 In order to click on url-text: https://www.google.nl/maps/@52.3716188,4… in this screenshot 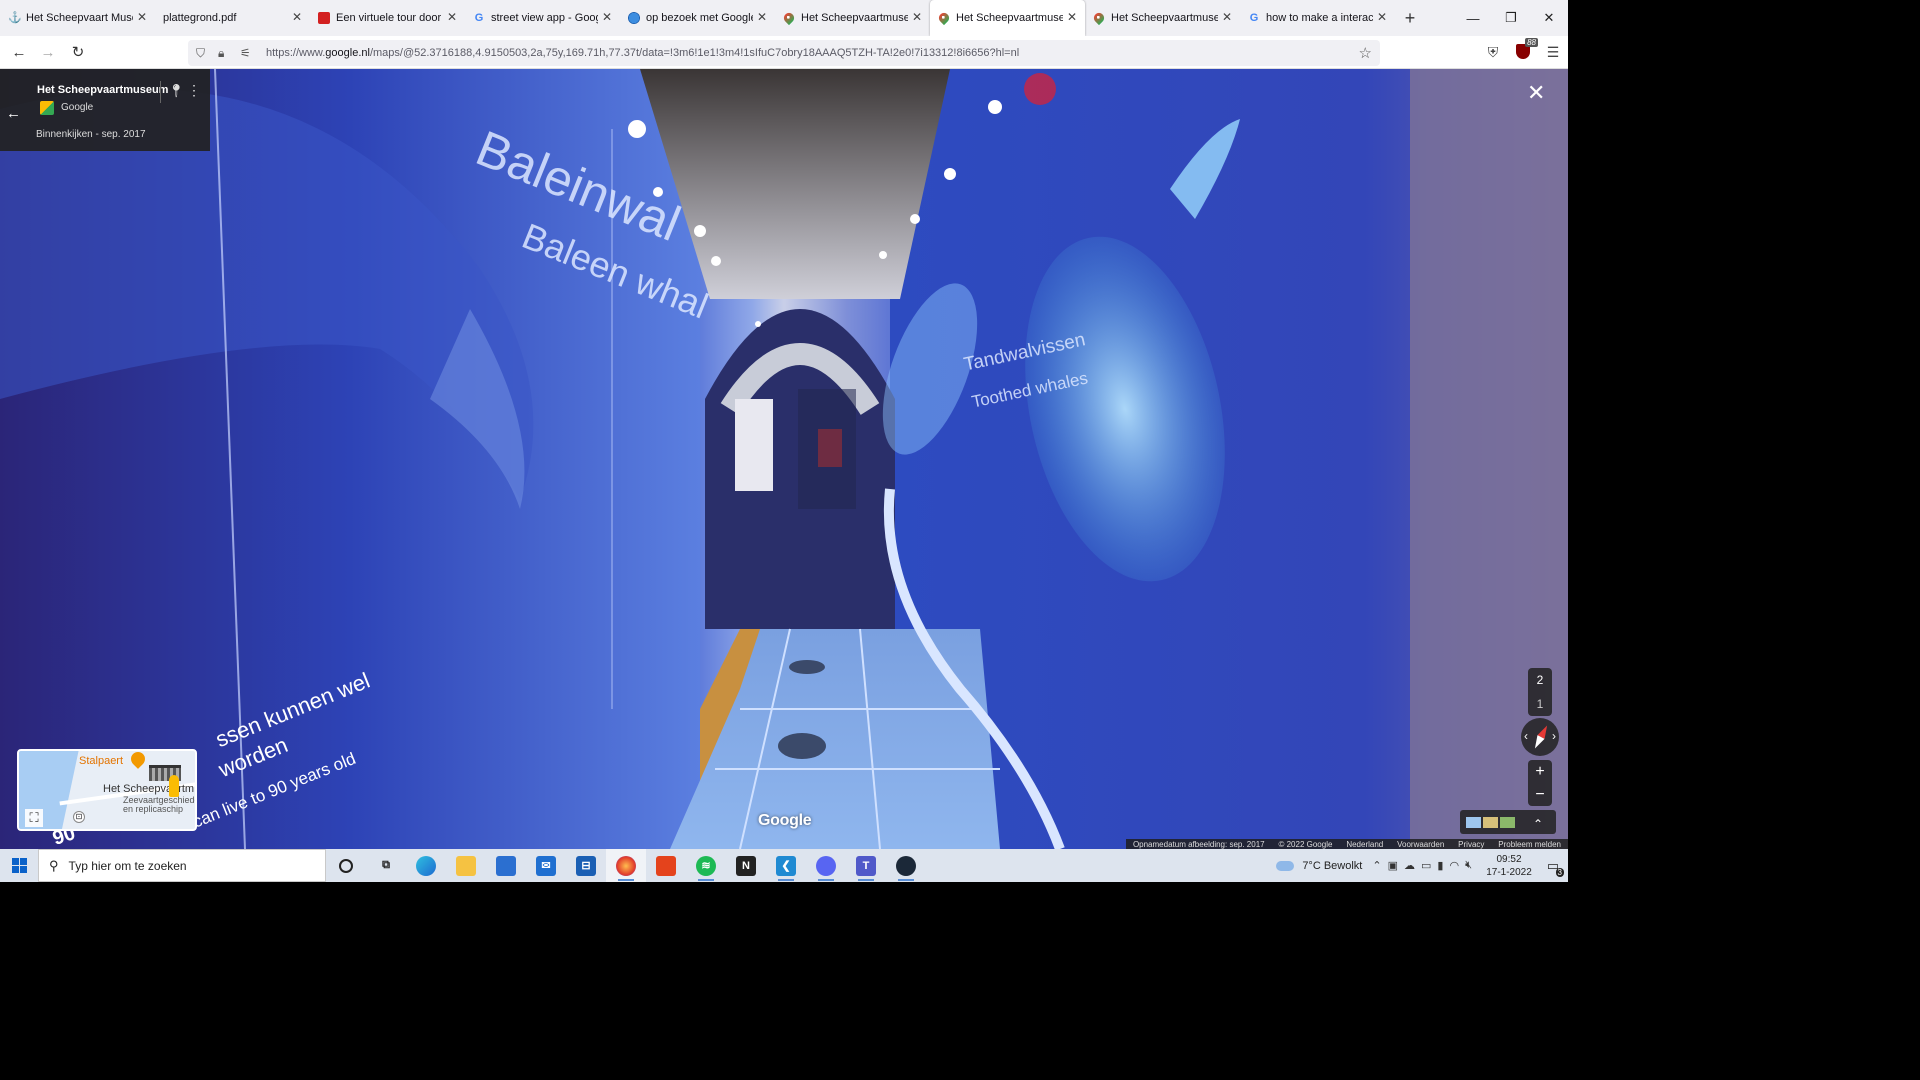, I will do `click(642, 53)`.